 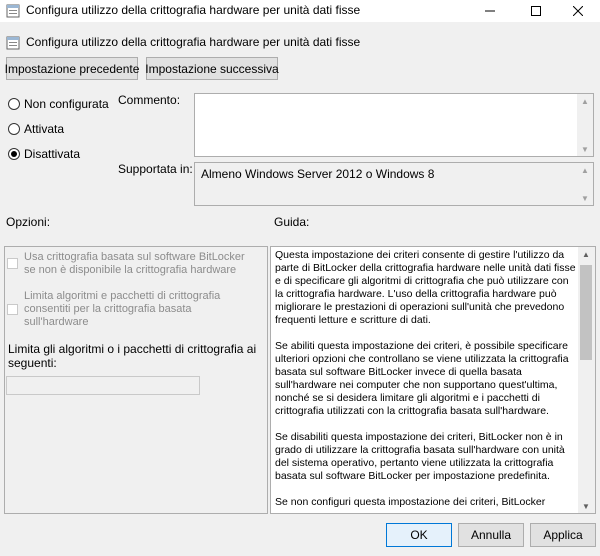 I want to click on close-icon, so click(x=578, y=11).